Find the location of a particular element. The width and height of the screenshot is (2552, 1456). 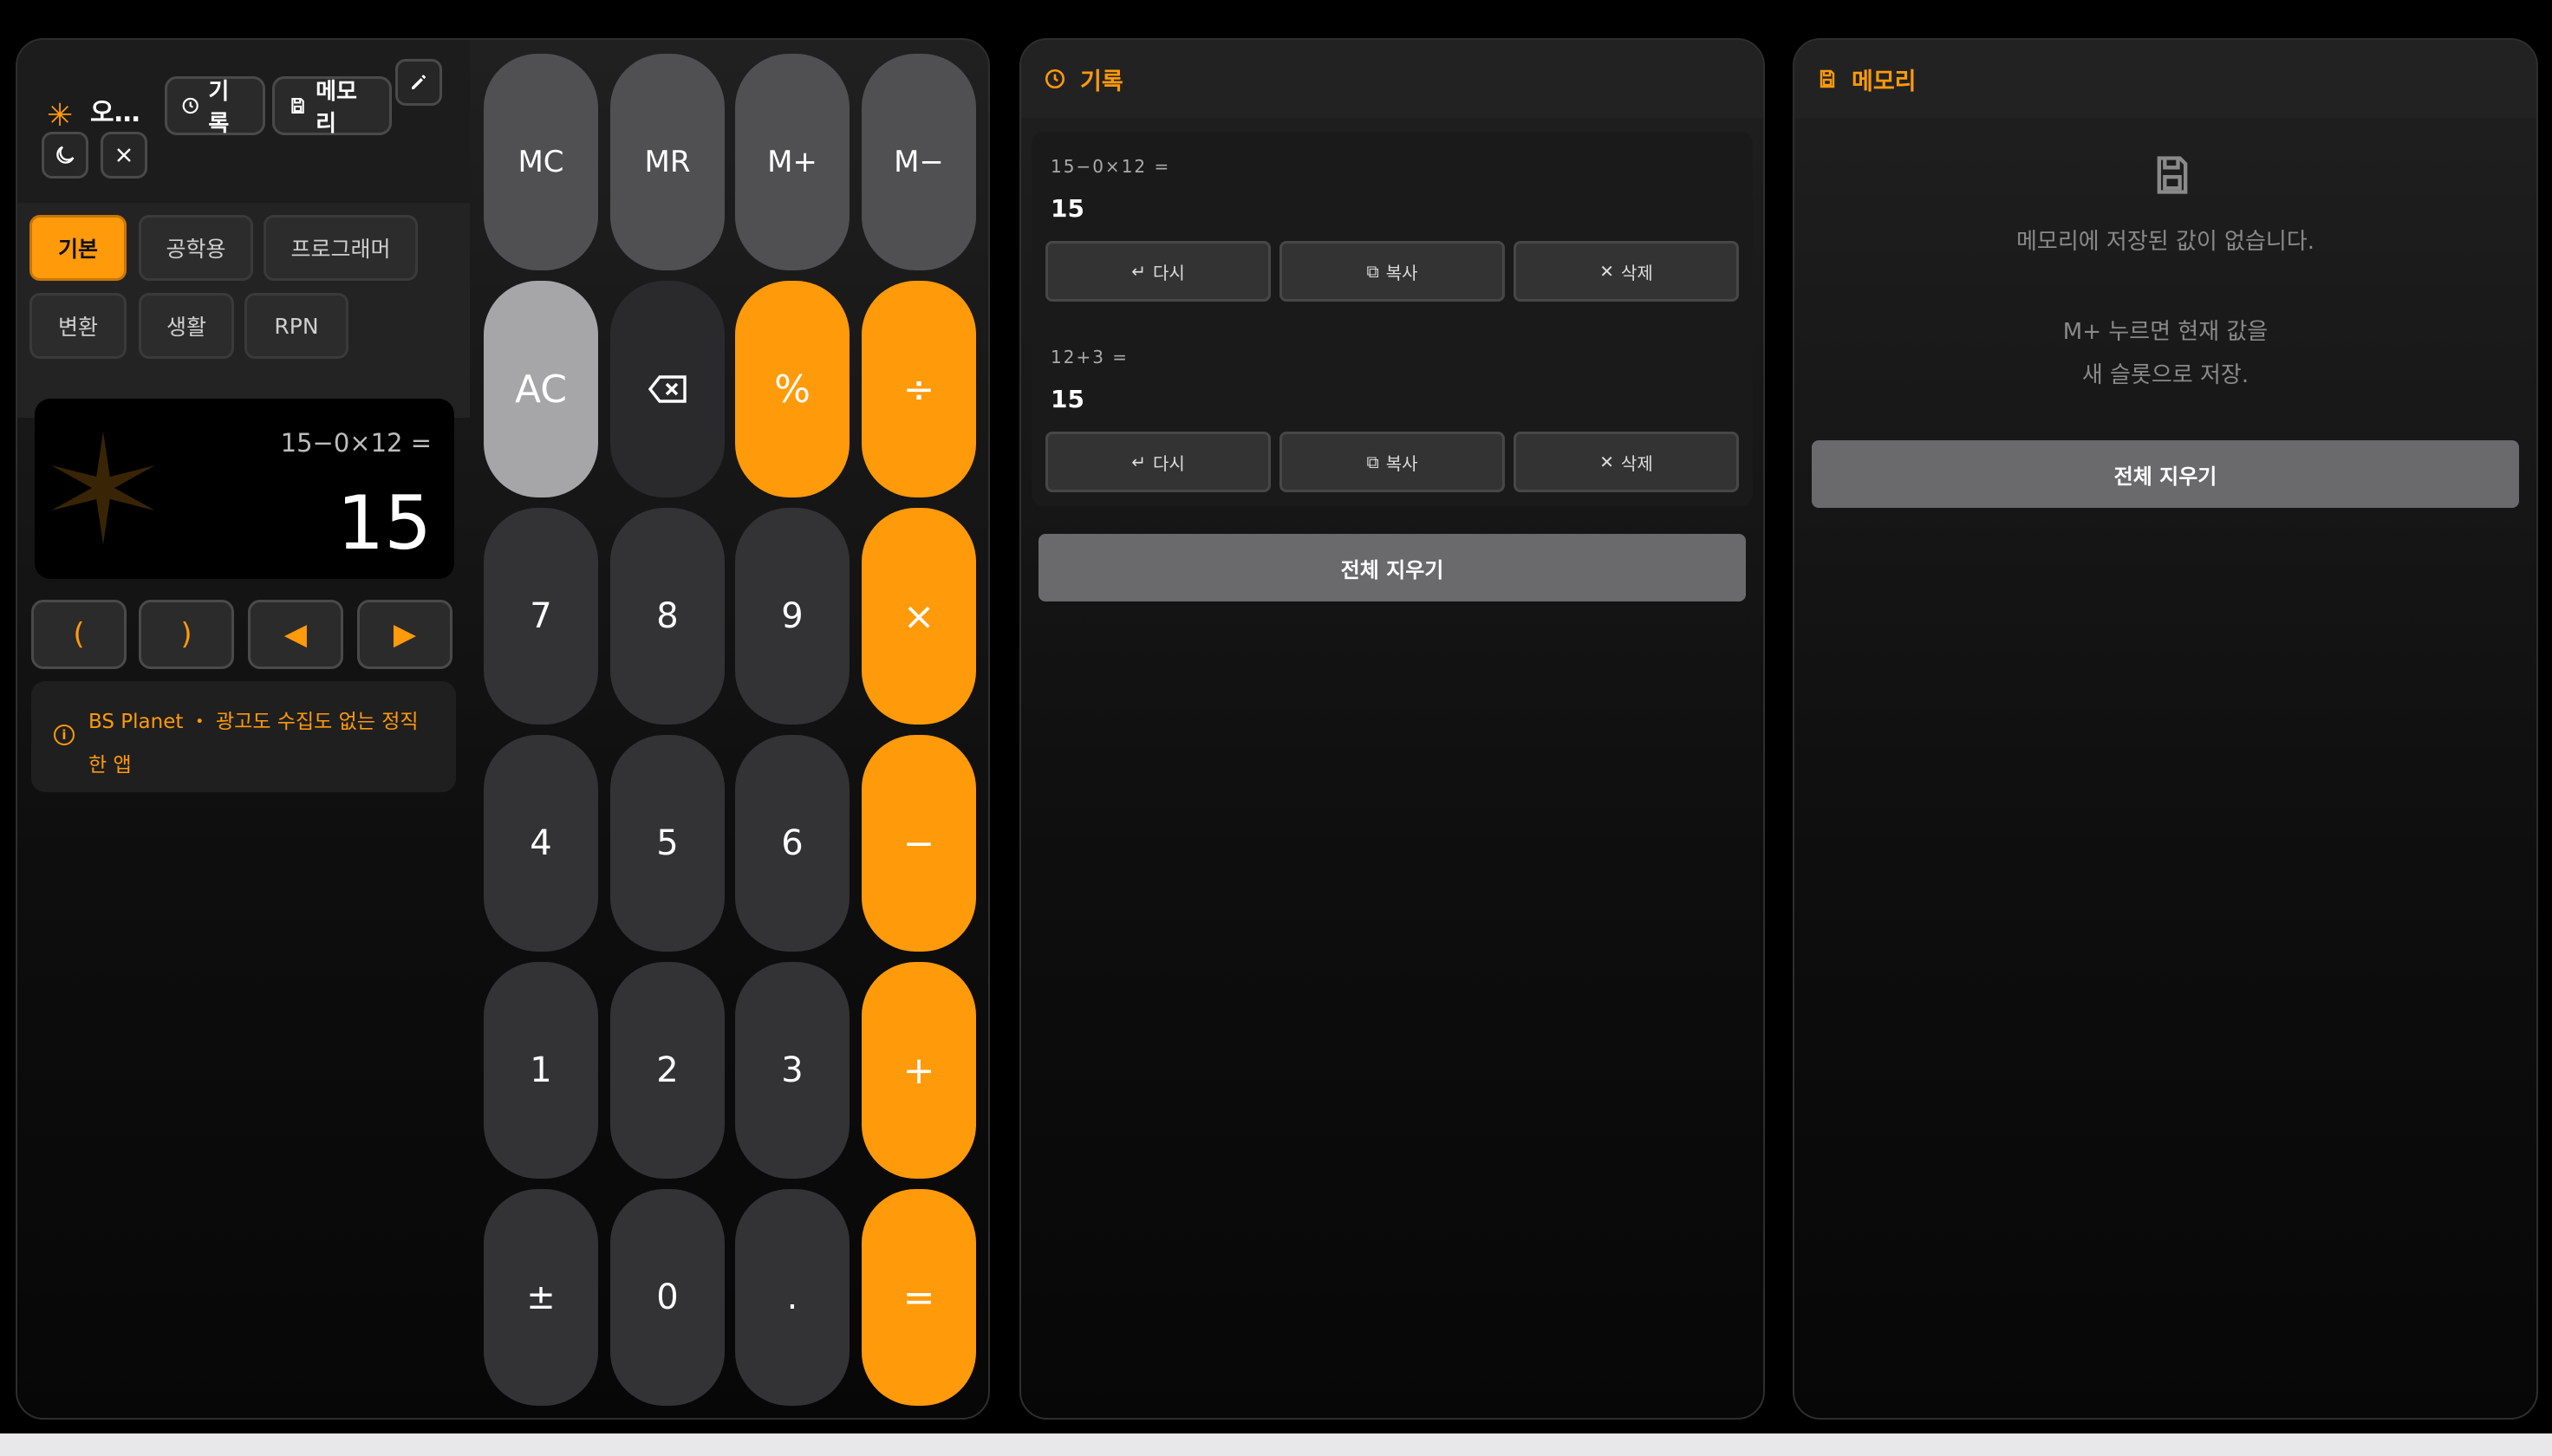

history-entry: 15−0×12 = 15 ↵ 다시 ⧉ 복사 ✕ 삭제 is located at coordinates (1392, 223).